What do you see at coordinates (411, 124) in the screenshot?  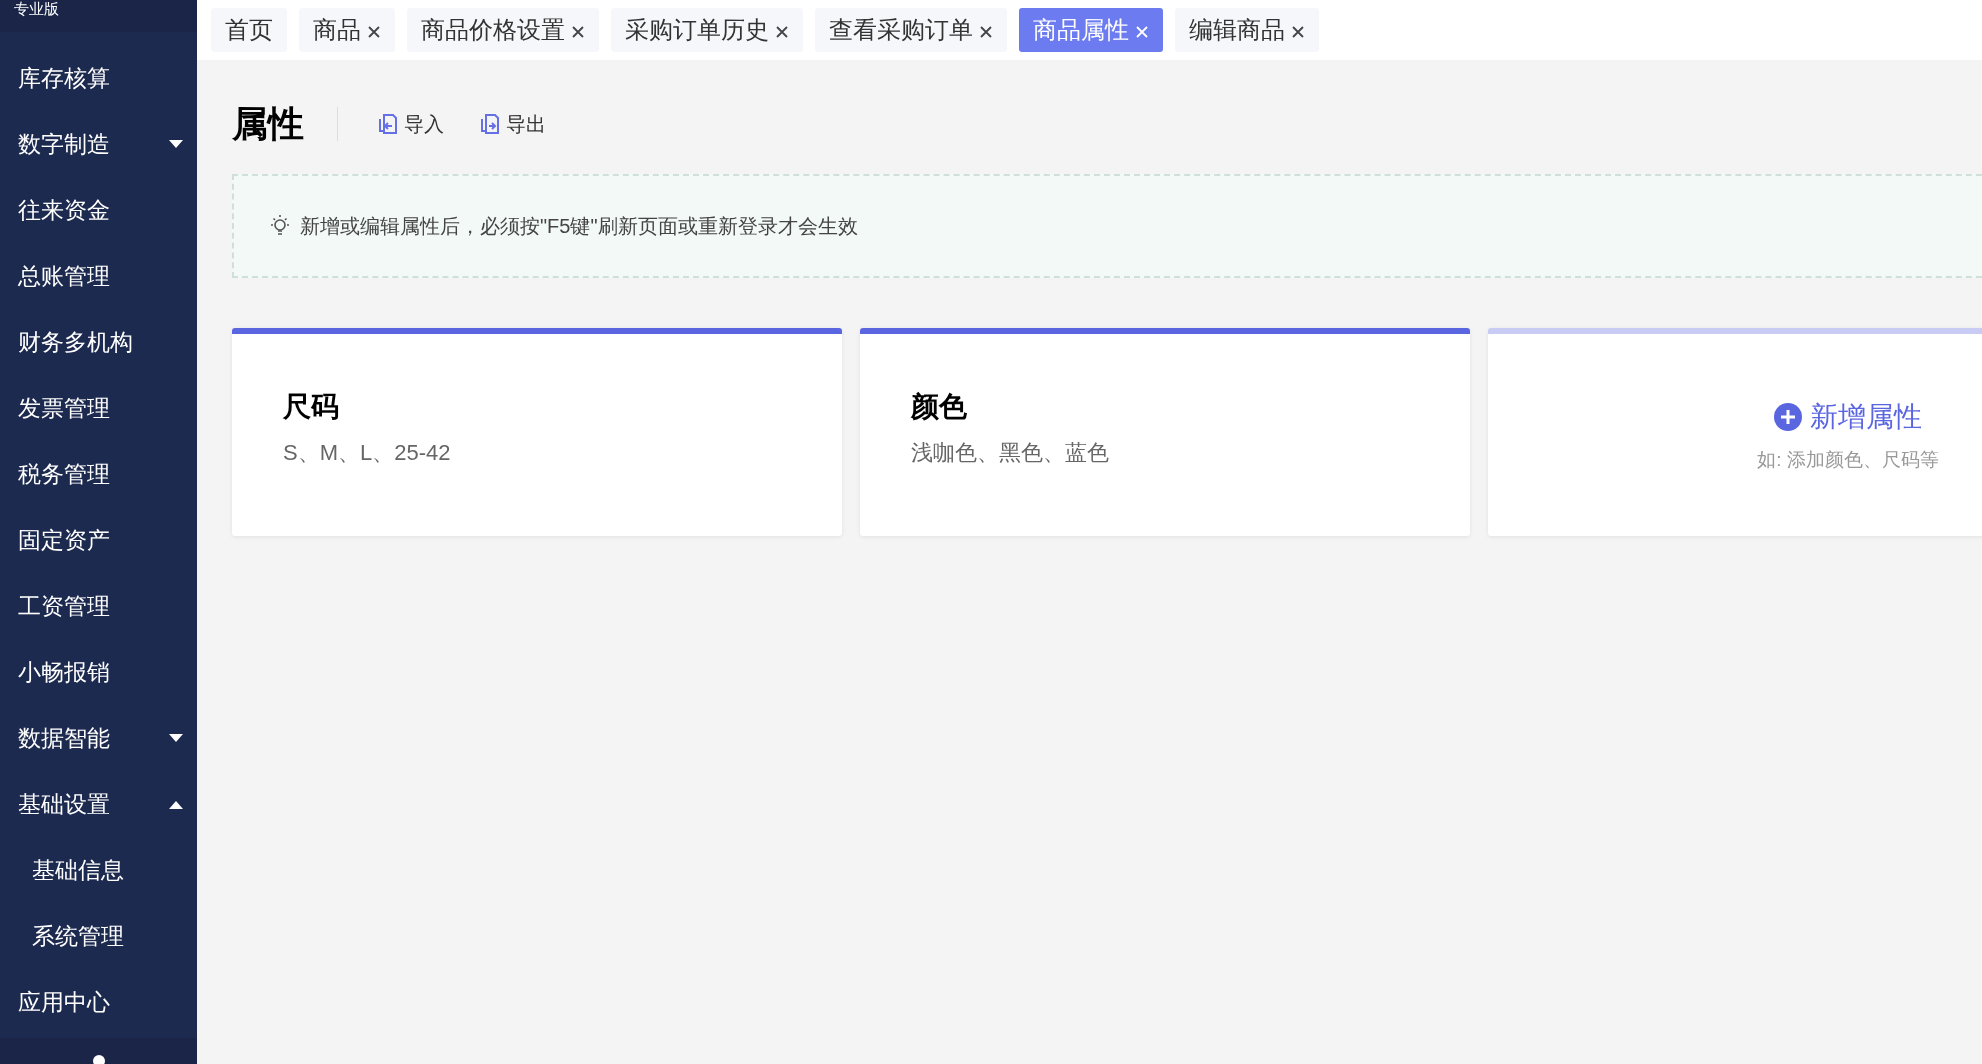 I see `import-button: 导入` at bounding box center [411, 124].